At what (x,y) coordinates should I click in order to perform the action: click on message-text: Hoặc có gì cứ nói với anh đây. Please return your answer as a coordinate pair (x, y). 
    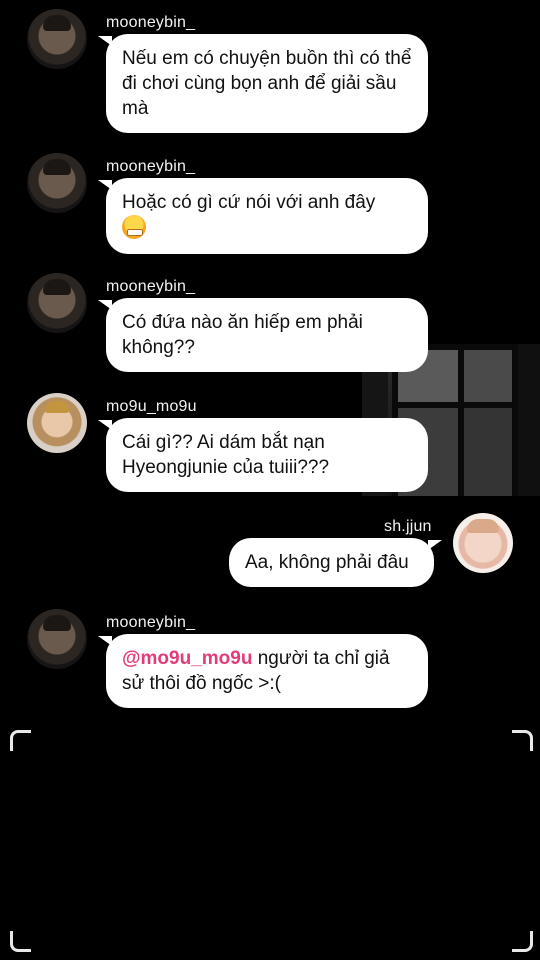
    Looking at the image, I should click on (249, 202).